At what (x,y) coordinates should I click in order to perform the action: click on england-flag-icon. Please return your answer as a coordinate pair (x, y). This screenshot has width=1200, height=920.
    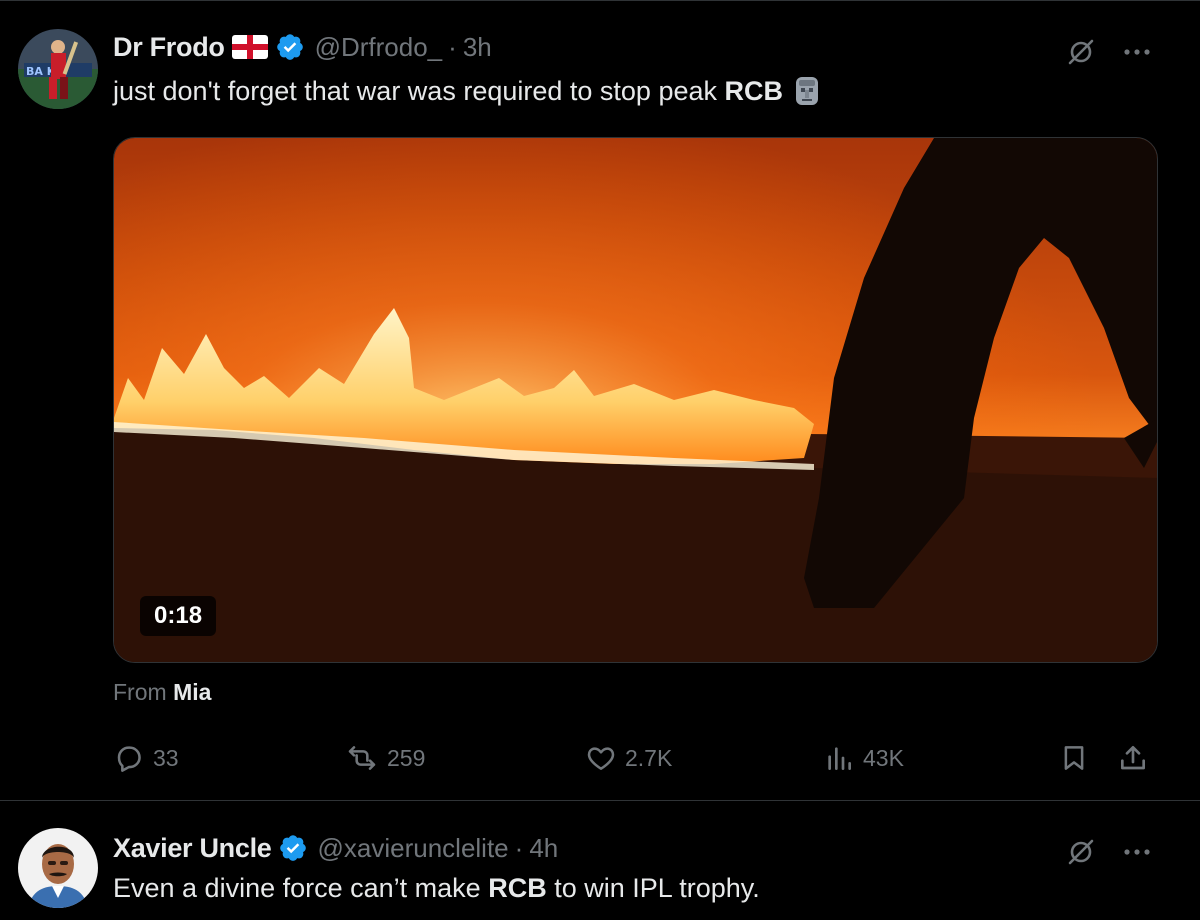
    Looking at the image, I should click on (250, 47).